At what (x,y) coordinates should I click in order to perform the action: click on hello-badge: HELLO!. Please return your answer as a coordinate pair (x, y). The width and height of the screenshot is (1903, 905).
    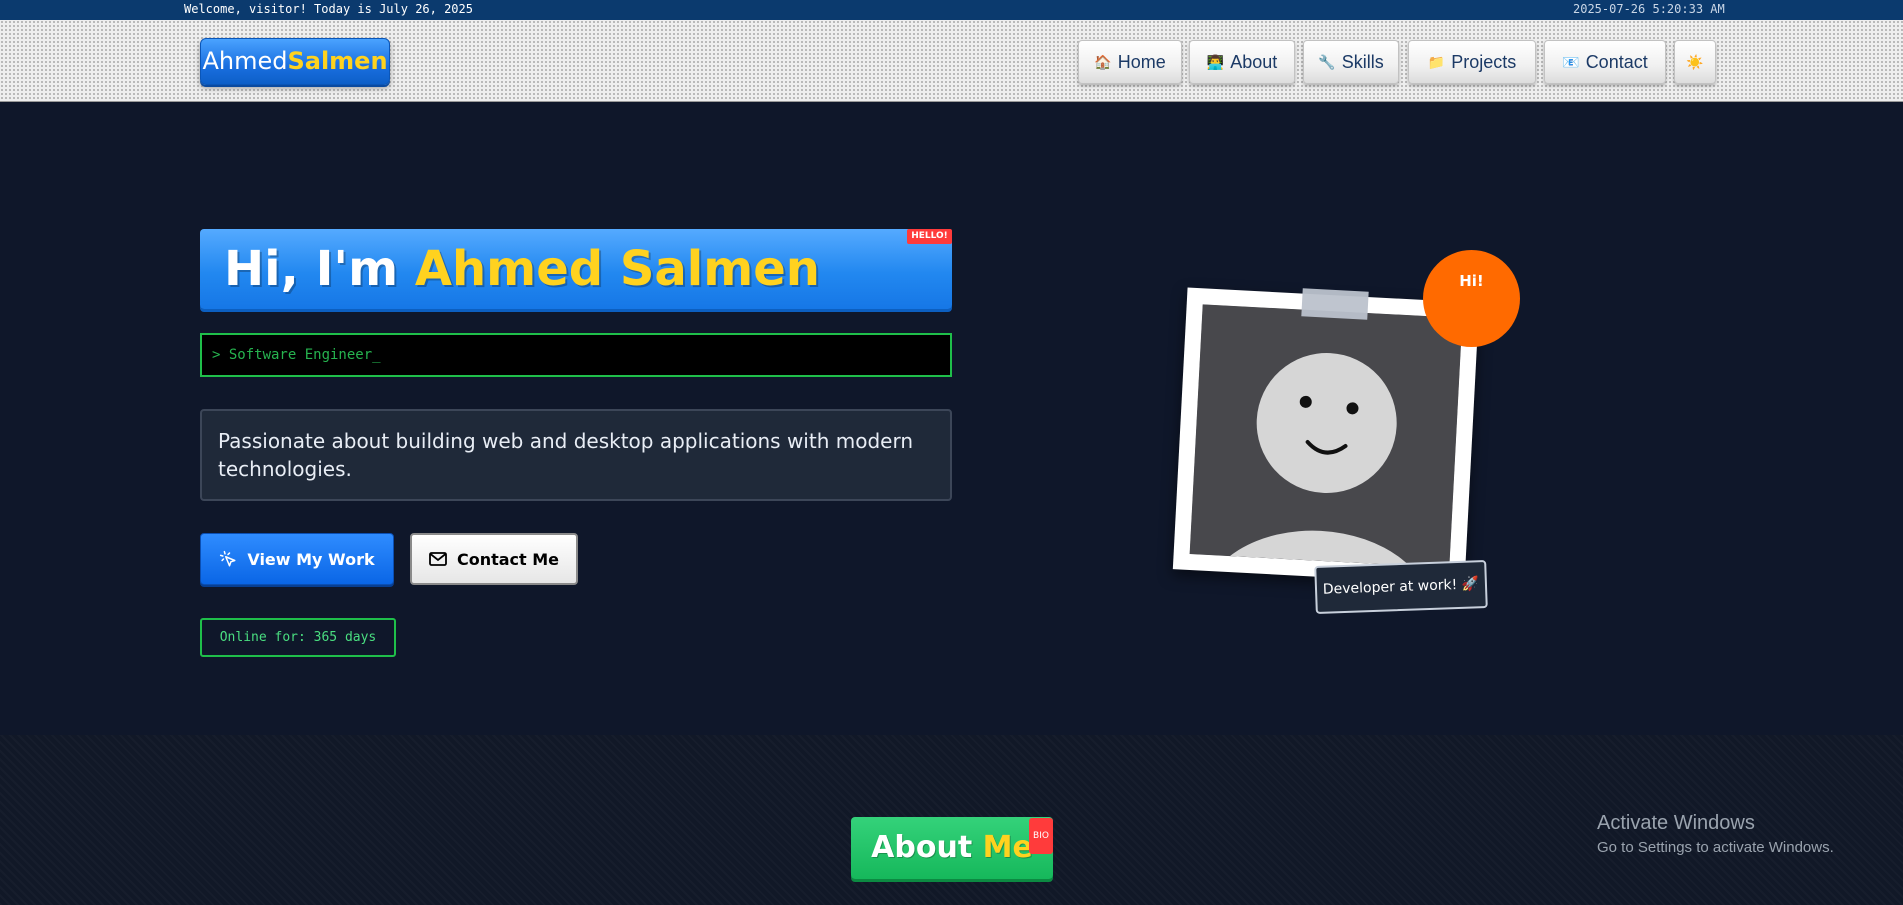
    Looking at the image, I should click on (929, 236).